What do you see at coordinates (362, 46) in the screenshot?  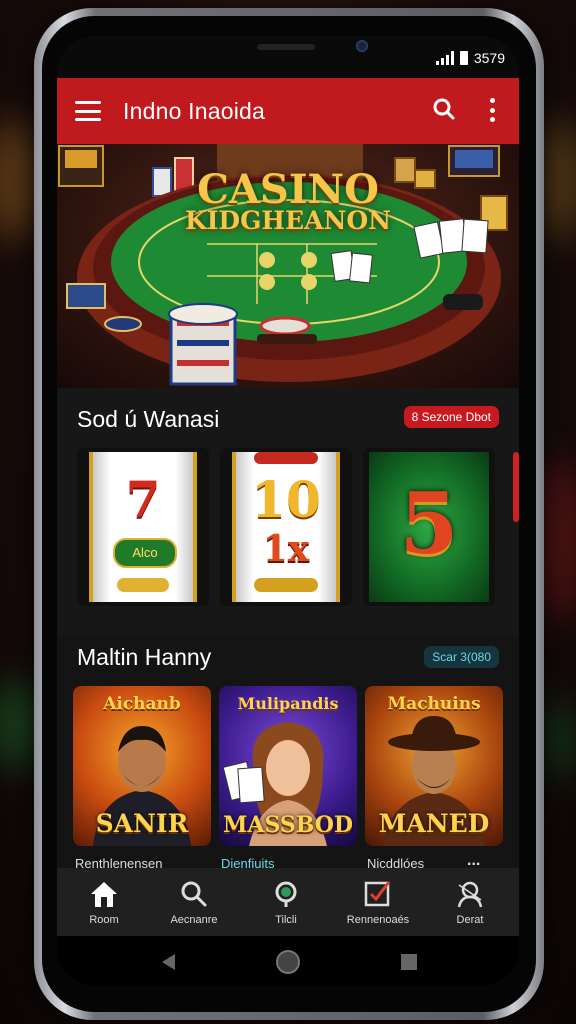 I see `front-camera` at bounding box center [362, 46].